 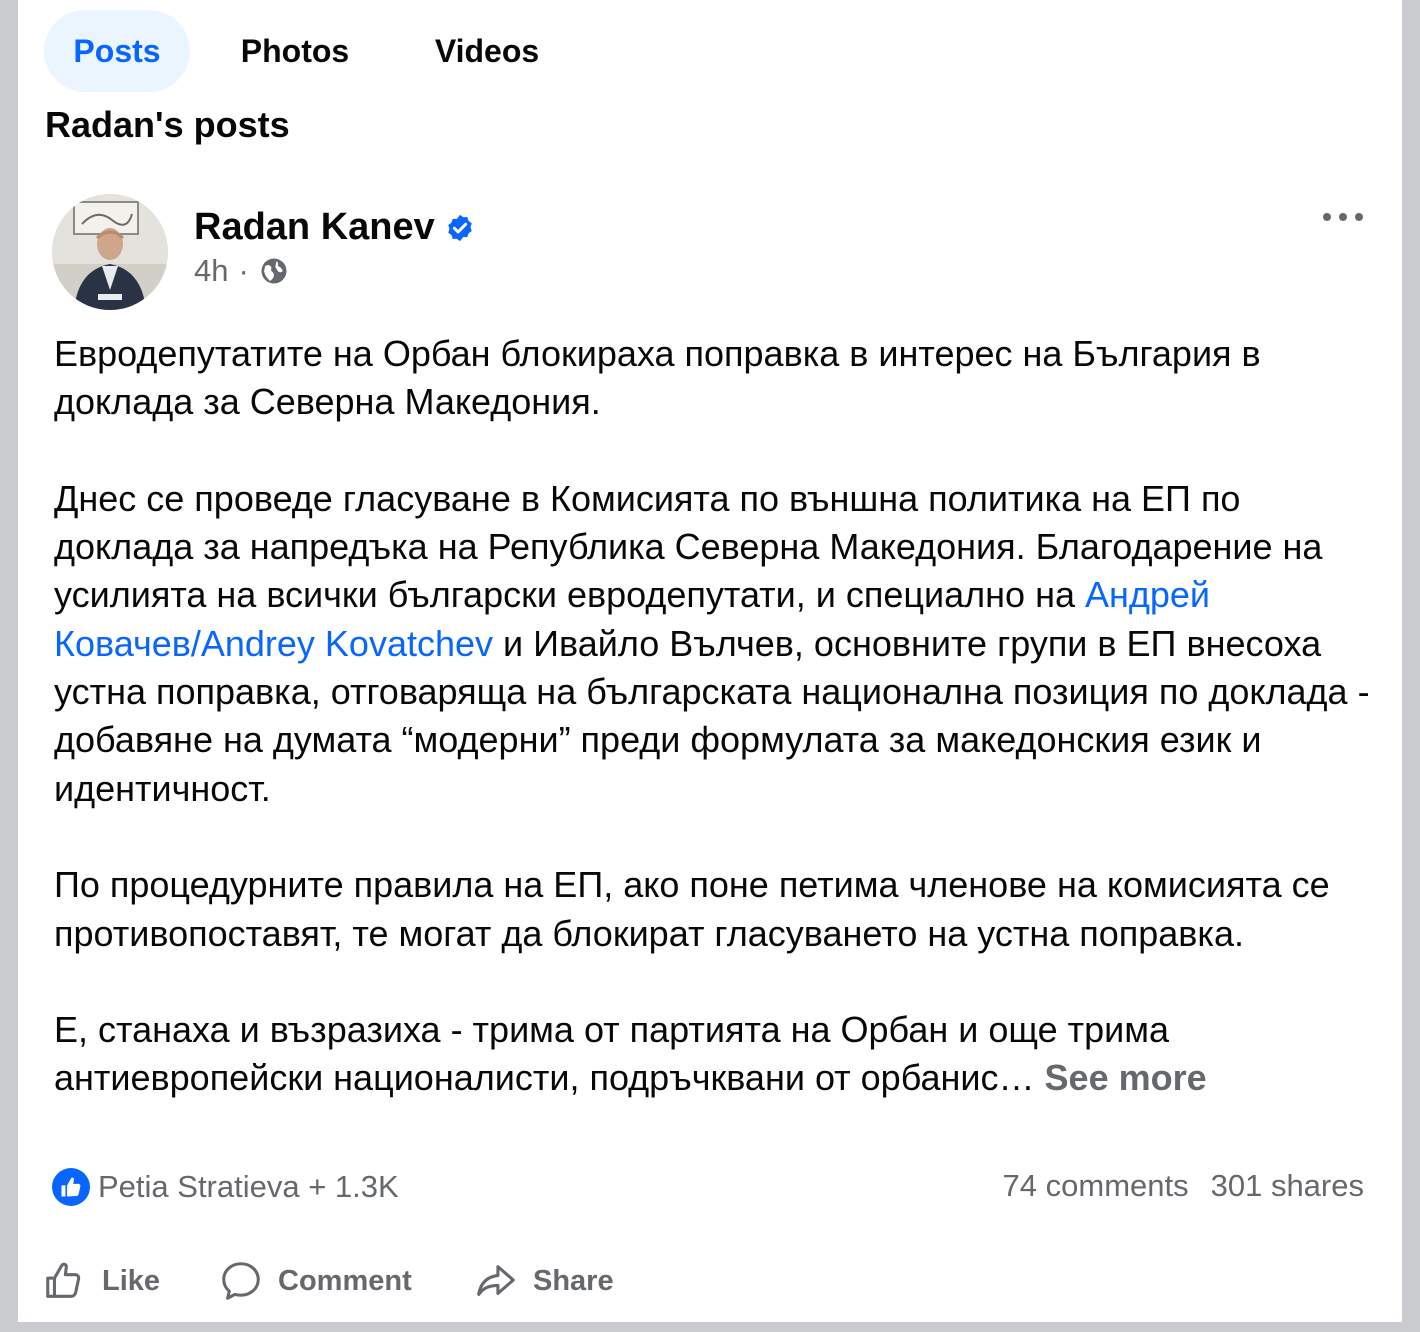 I want to click on thumbs-up-icon, so click(x=63, y=1280).